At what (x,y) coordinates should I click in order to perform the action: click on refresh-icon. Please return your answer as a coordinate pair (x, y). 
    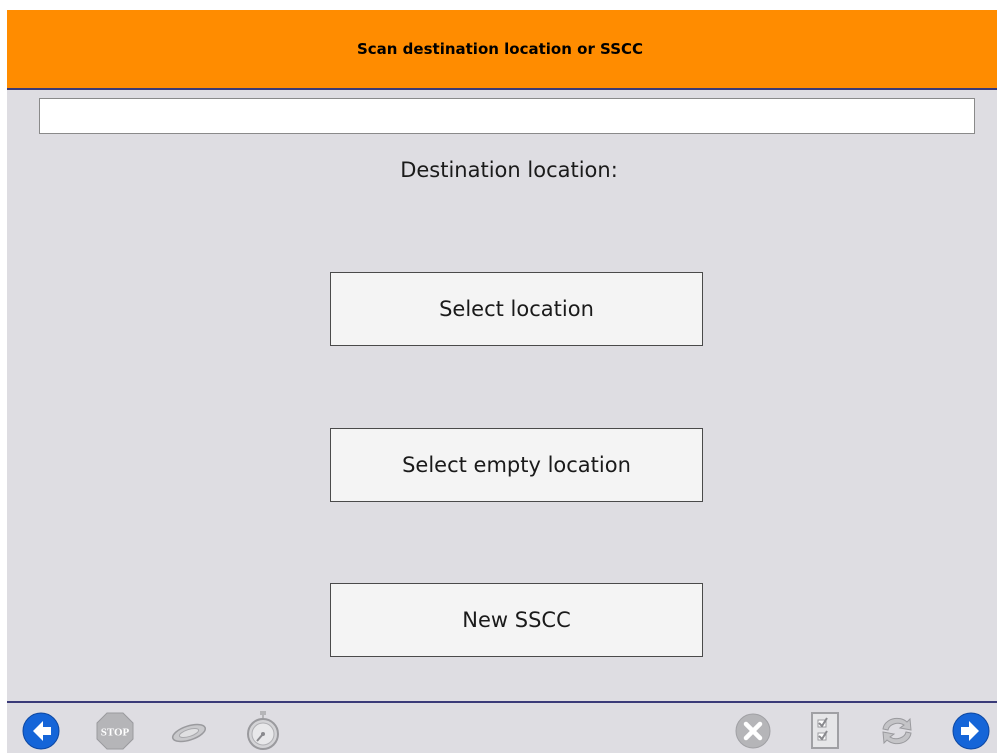
    Looking at the image, I should click on (897, 731).